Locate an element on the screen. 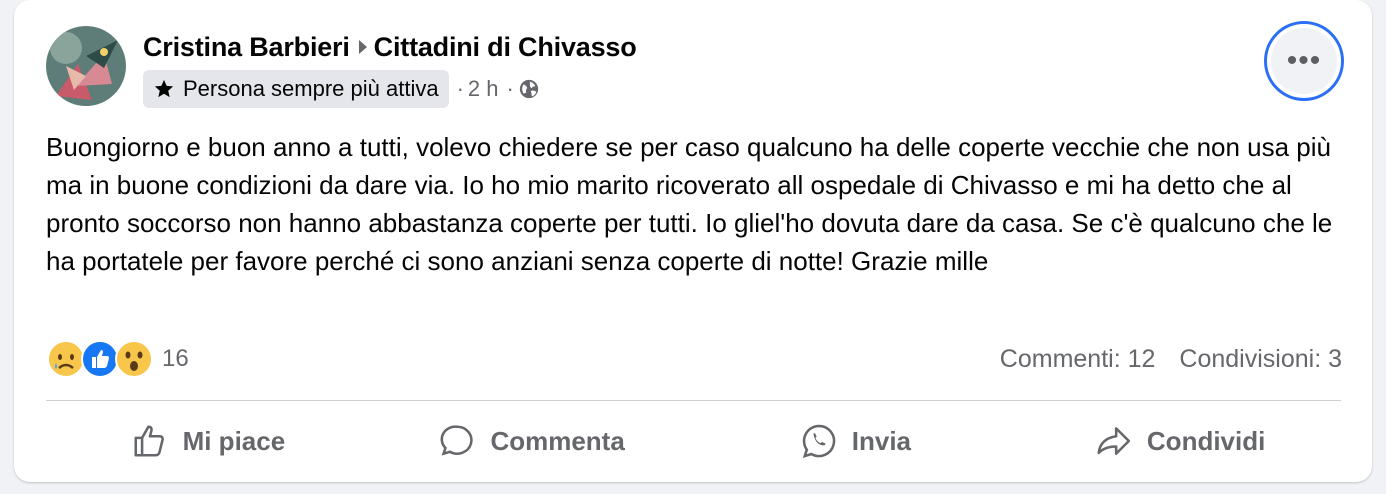 The width and height of the screenshot is (1386, 494). caret-right-icon is located at coordinates (363, 47).